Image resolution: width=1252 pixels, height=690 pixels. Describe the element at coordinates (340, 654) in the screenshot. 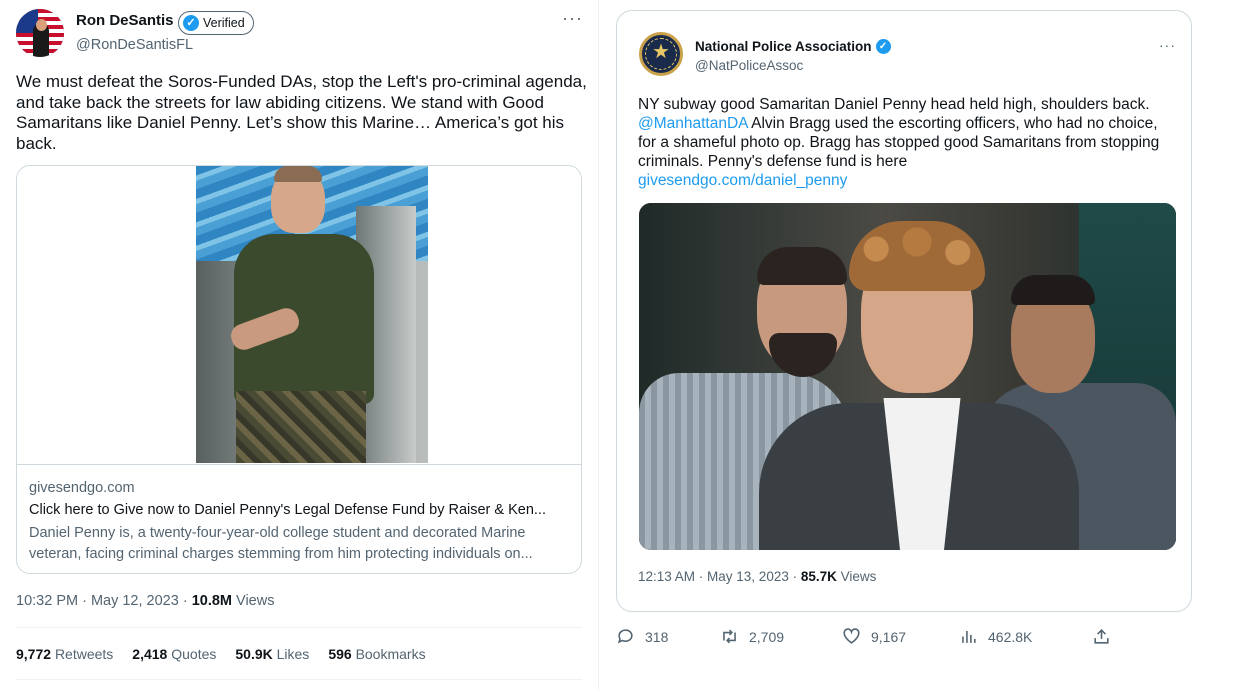

I see `bookmarks-count: 596` at that location.